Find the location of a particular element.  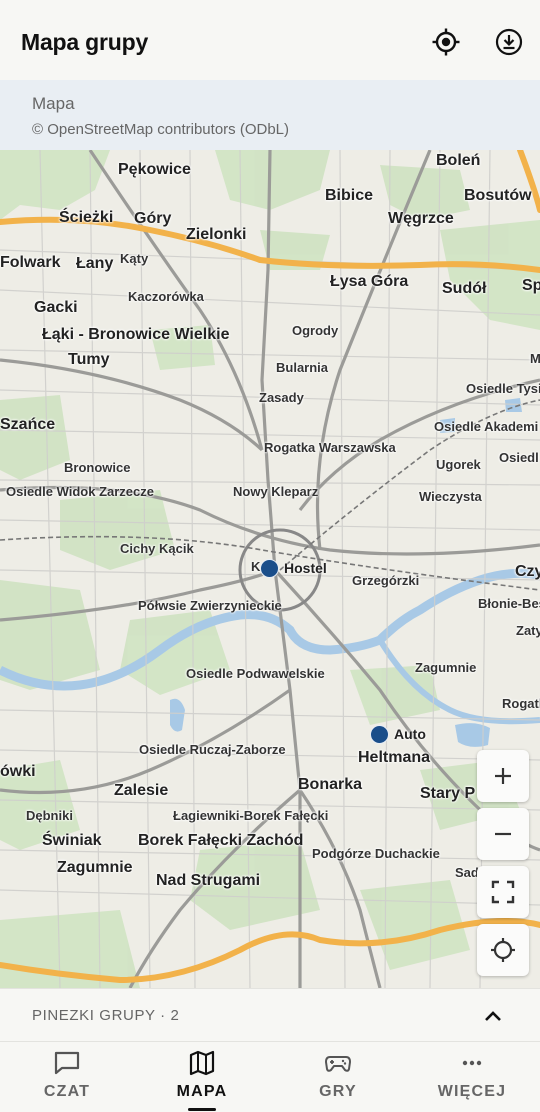

map-attribution: © OpenStreetMap contributors (ODbL) is located at coordinates (160, 129).